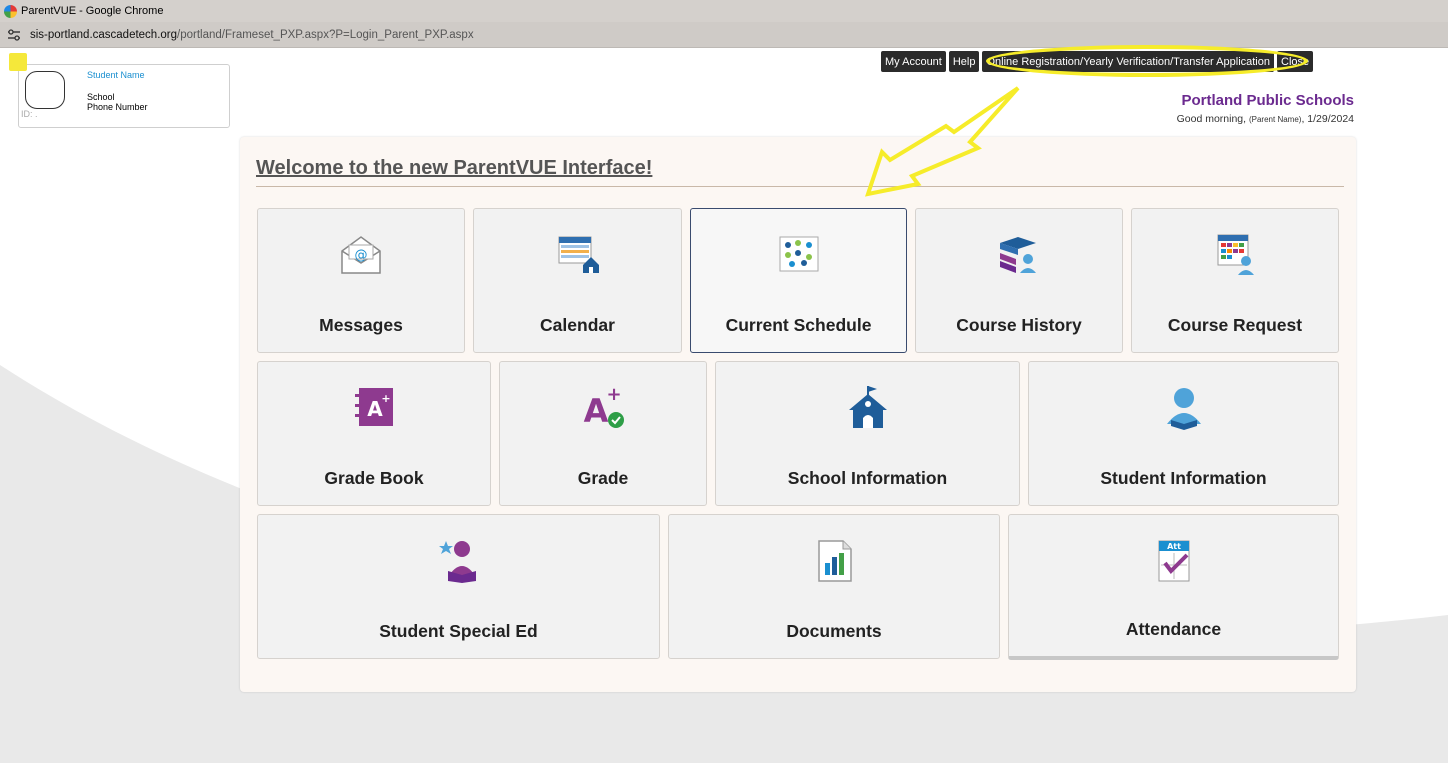 This screenshot has height=763, width=1448. What do you see at coordinates (724, 11) in the screenshot?
I see `window-titlebar: ParentVUE - Google Chrome` at bounding box center [724, 11].